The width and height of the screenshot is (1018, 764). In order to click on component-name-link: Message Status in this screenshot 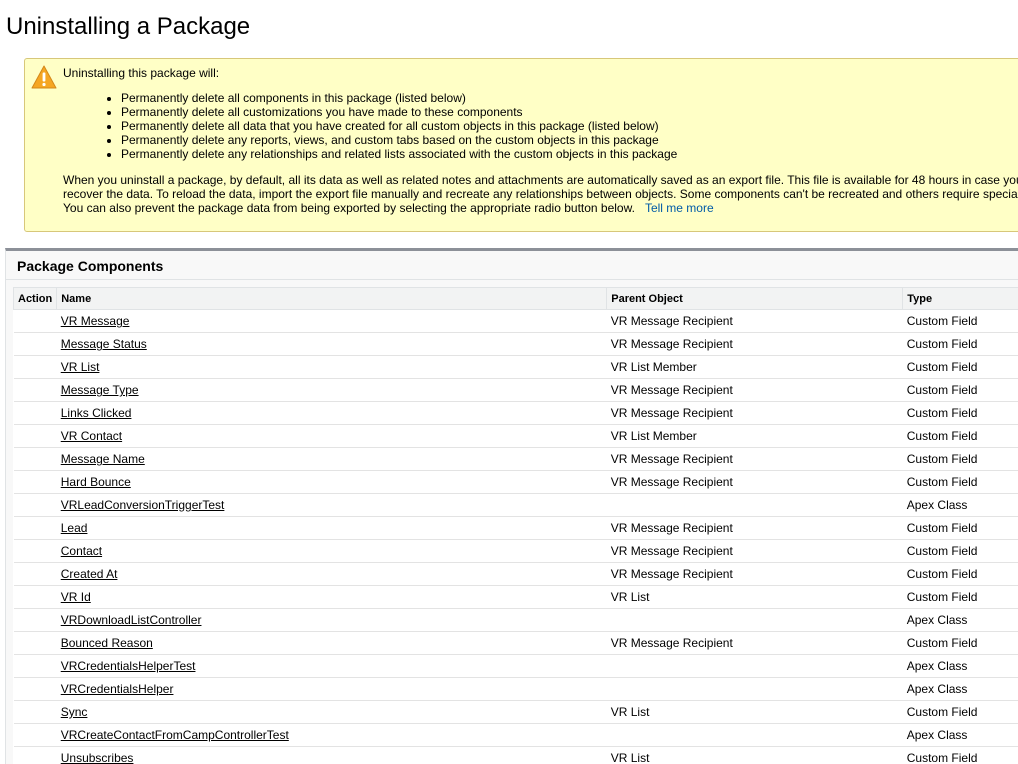, I will do `click(104, 344)`.